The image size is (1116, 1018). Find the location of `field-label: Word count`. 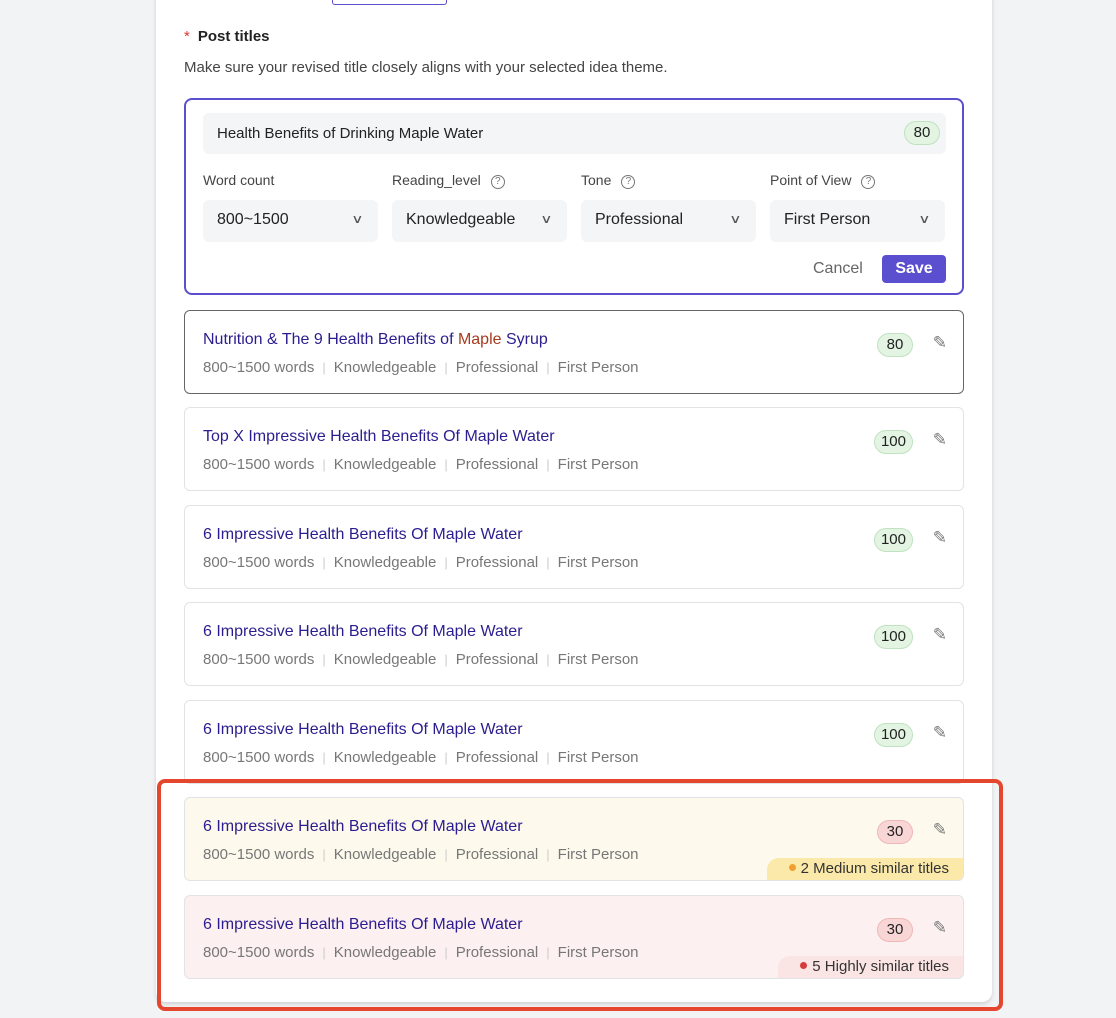

field-label: Word count is located at coordinates (239, 180).